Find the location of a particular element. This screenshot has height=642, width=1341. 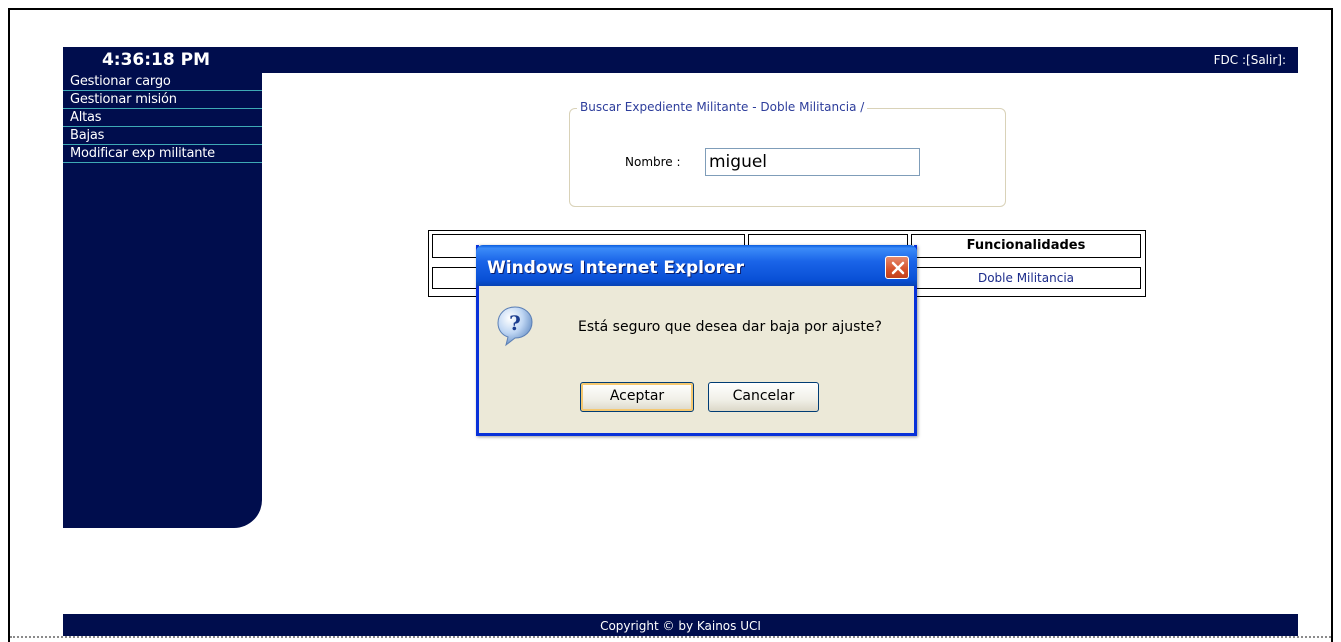

top-bar: 4:36:18 PM FDC :[Salir]: is located at coordinates (680, 60).